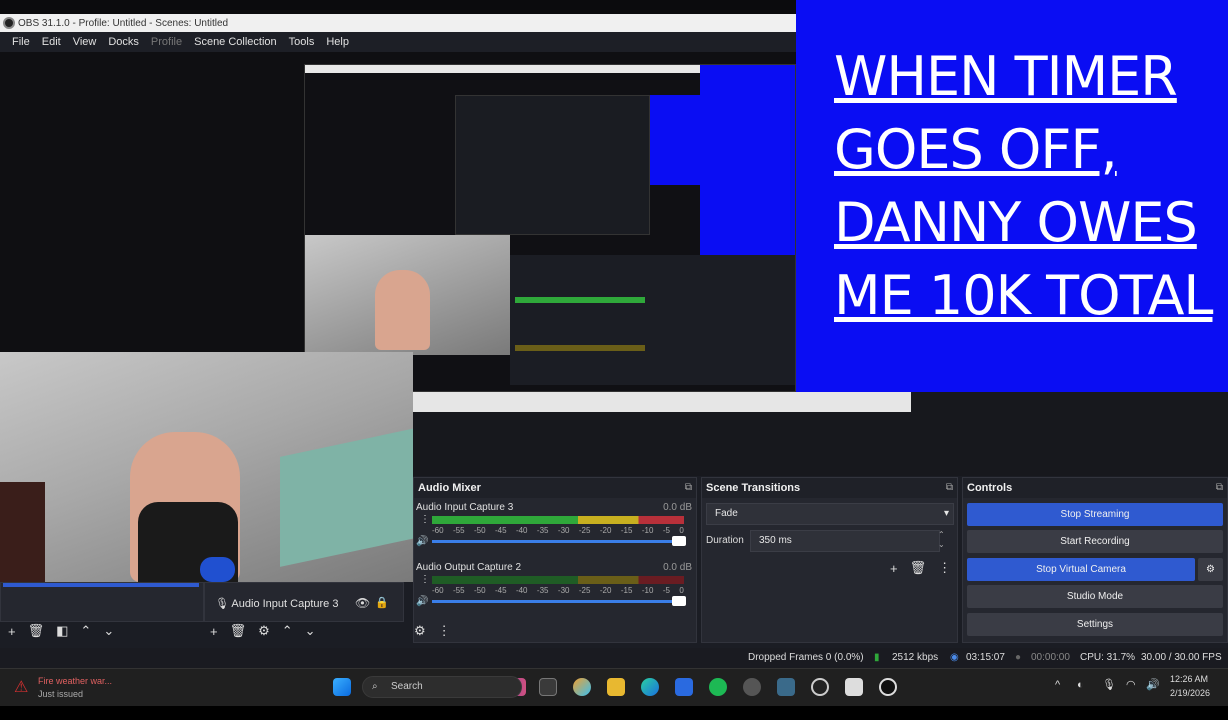  I want to click on lock-icon: 🔒, so click(382, 602).